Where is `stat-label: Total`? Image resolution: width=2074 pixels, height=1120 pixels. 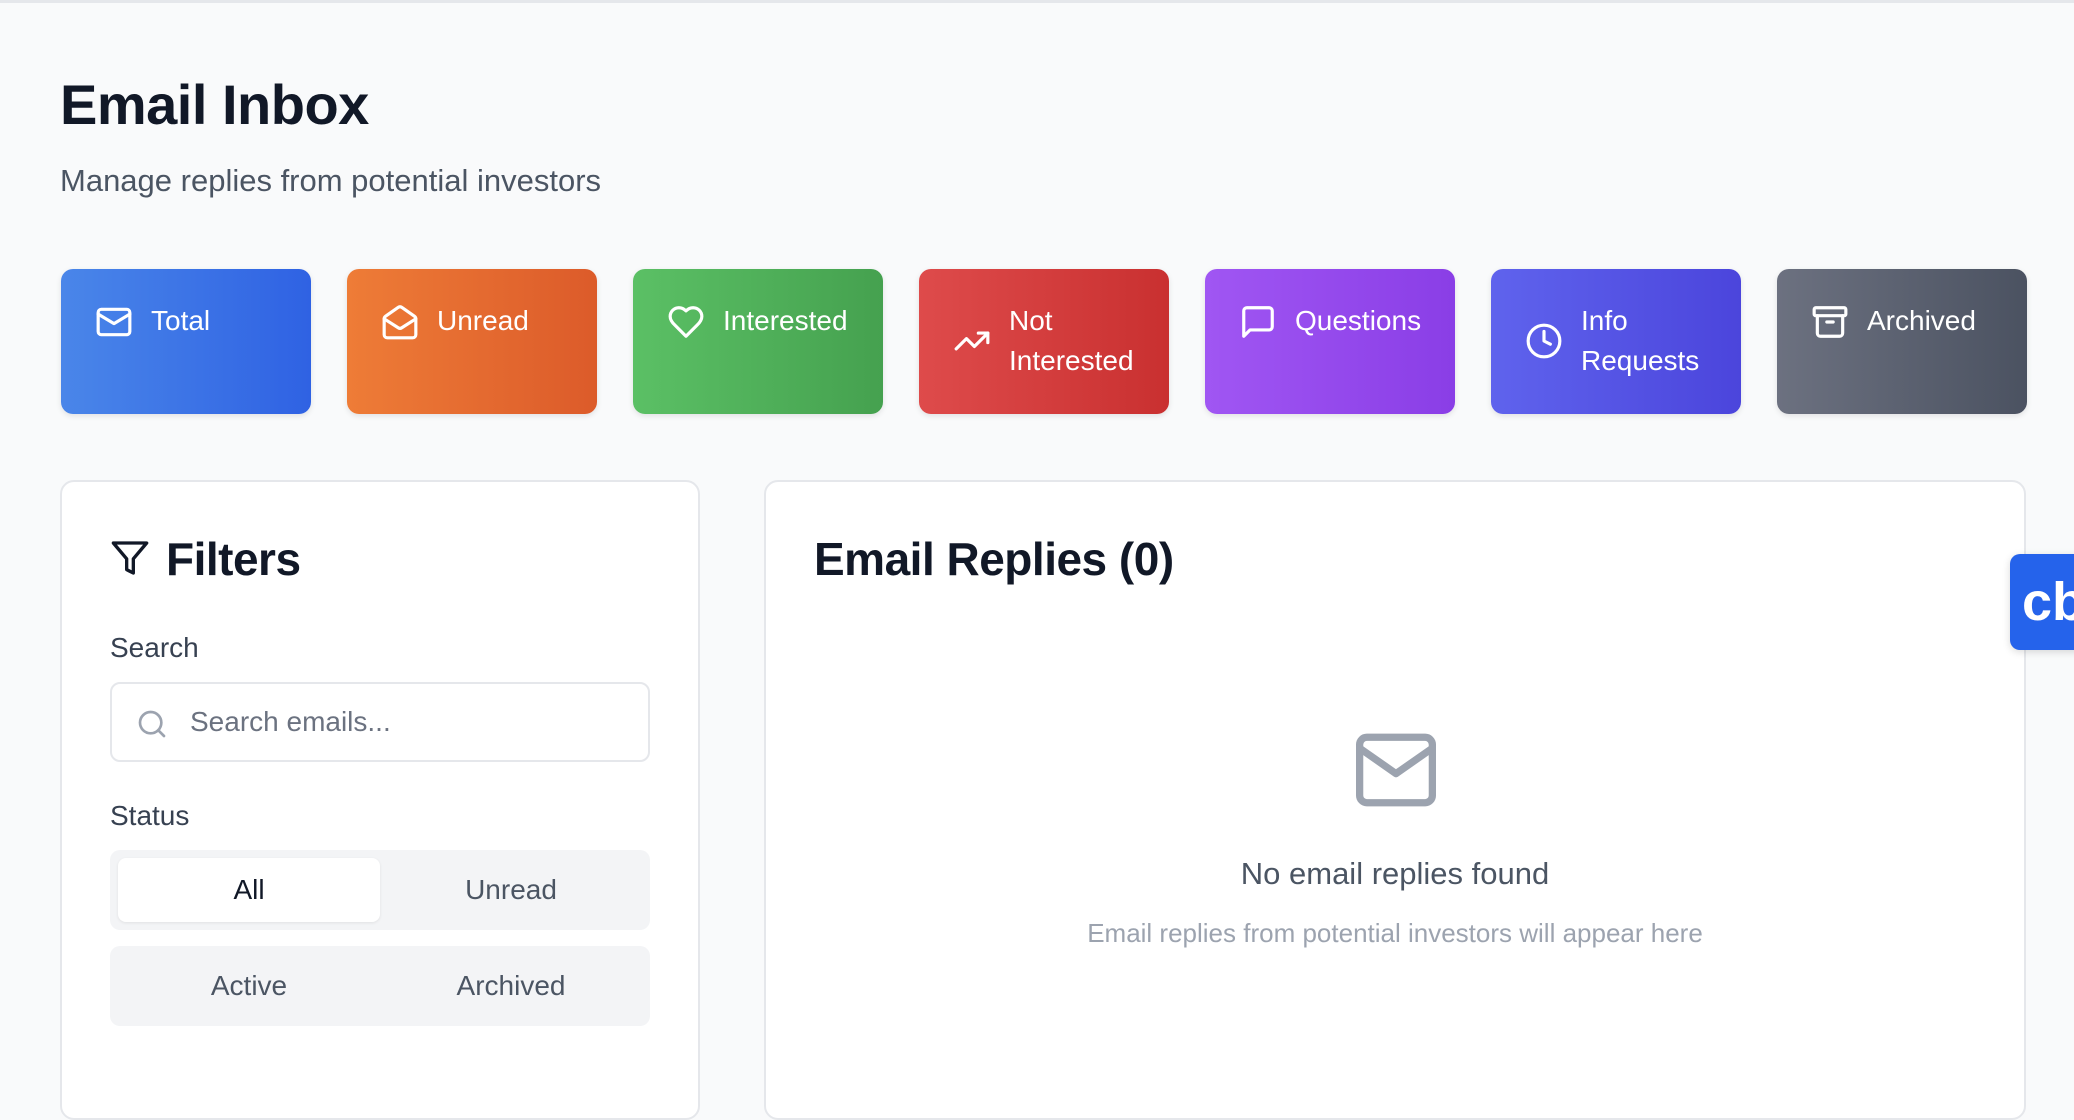 stat-label: Total is located at coordinates (181, 320).